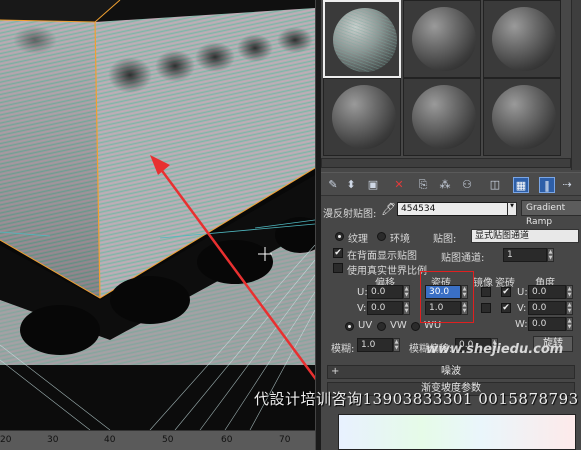  What do you see at coordinates (525, 236) in the screenshot?
I see `mapping-dropdown: 显式贴图通道` at bounding box center [525, 236].